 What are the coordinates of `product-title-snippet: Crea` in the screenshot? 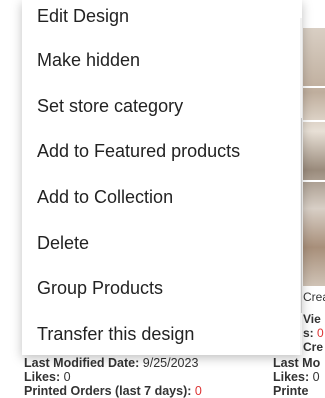 It's located at (314, 297).